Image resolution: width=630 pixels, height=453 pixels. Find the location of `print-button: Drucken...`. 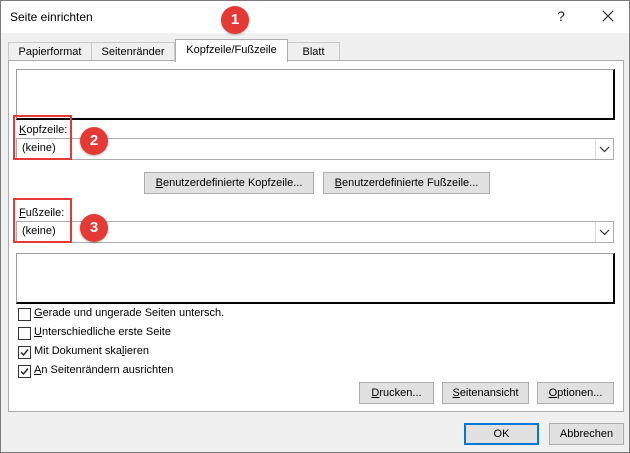

print-button: Drucken... is located at coordinates (396, 393).